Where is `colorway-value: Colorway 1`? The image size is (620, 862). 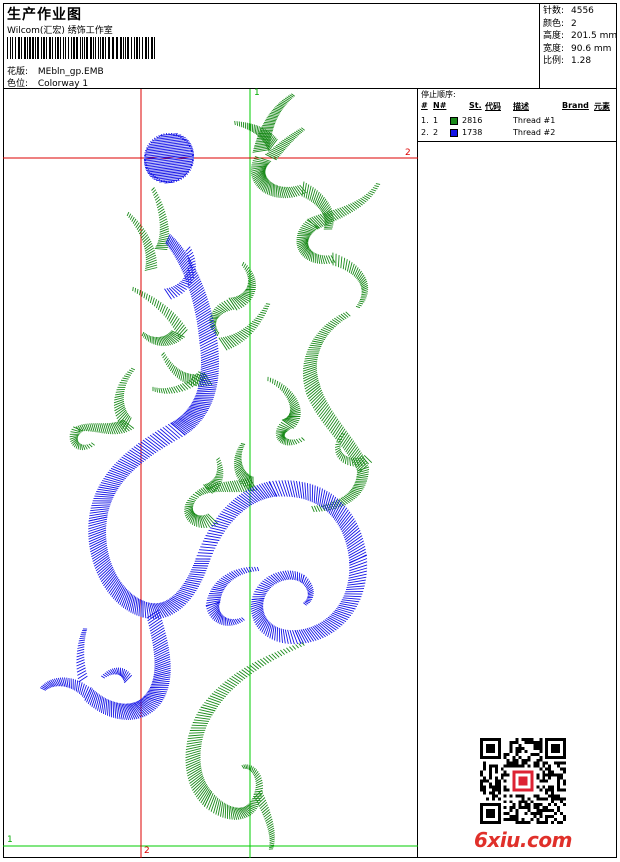
colorway-value: Colorway 1 is located at coordinates (63, 84).